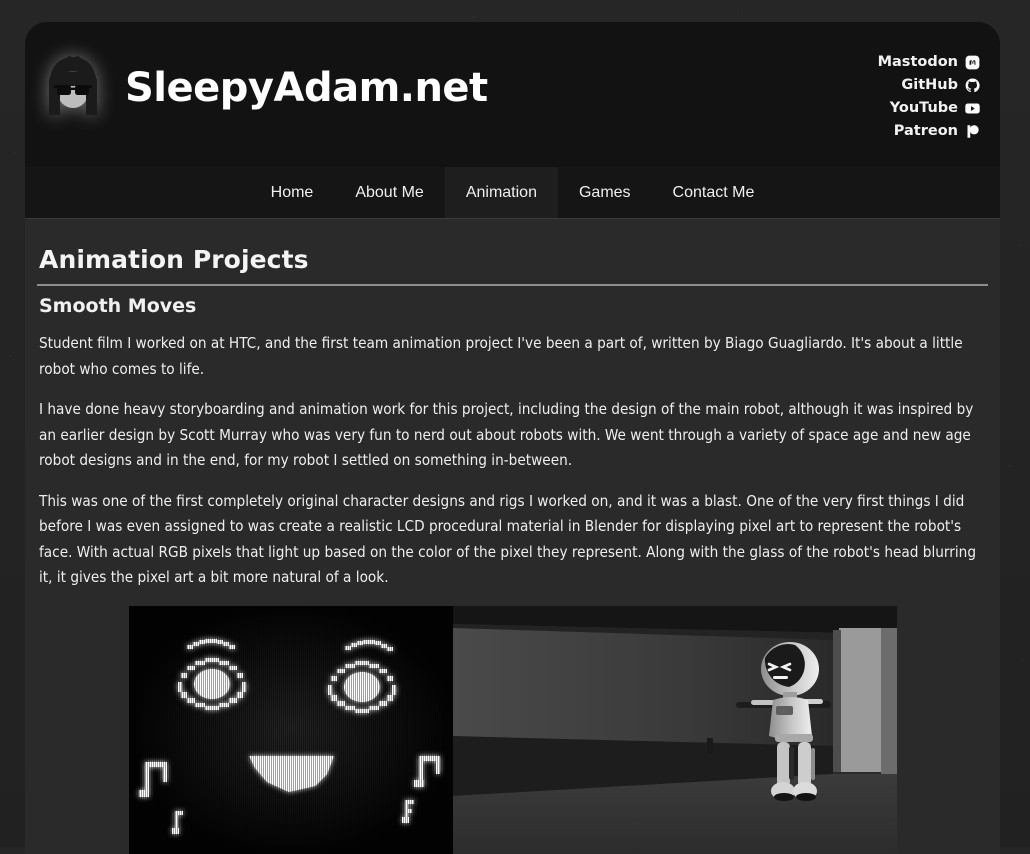 This screenshot has height=854, width=1030. What do you see at coordinates (512, 285) in the screenshot?
I see `title-divider` at bounding box center [512, 285].